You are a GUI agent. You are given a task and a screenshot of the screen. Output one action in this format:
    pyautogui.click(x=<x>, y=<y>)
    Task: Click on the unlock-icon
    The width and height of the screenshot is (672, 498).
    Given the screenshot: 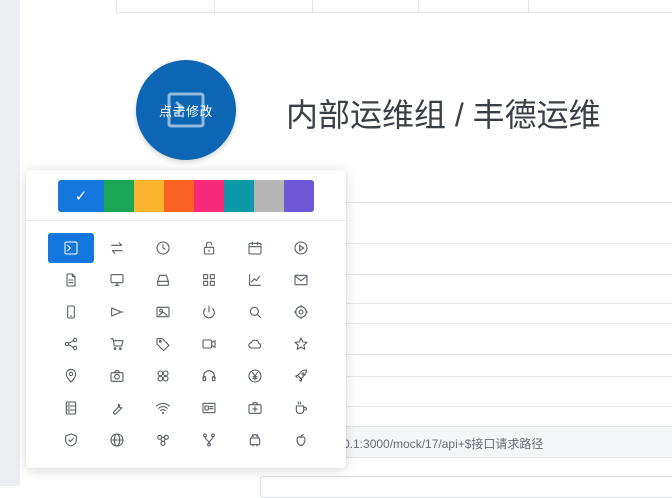 What is the action you would take?
    pyautogui.click(x=209, y=248)
    